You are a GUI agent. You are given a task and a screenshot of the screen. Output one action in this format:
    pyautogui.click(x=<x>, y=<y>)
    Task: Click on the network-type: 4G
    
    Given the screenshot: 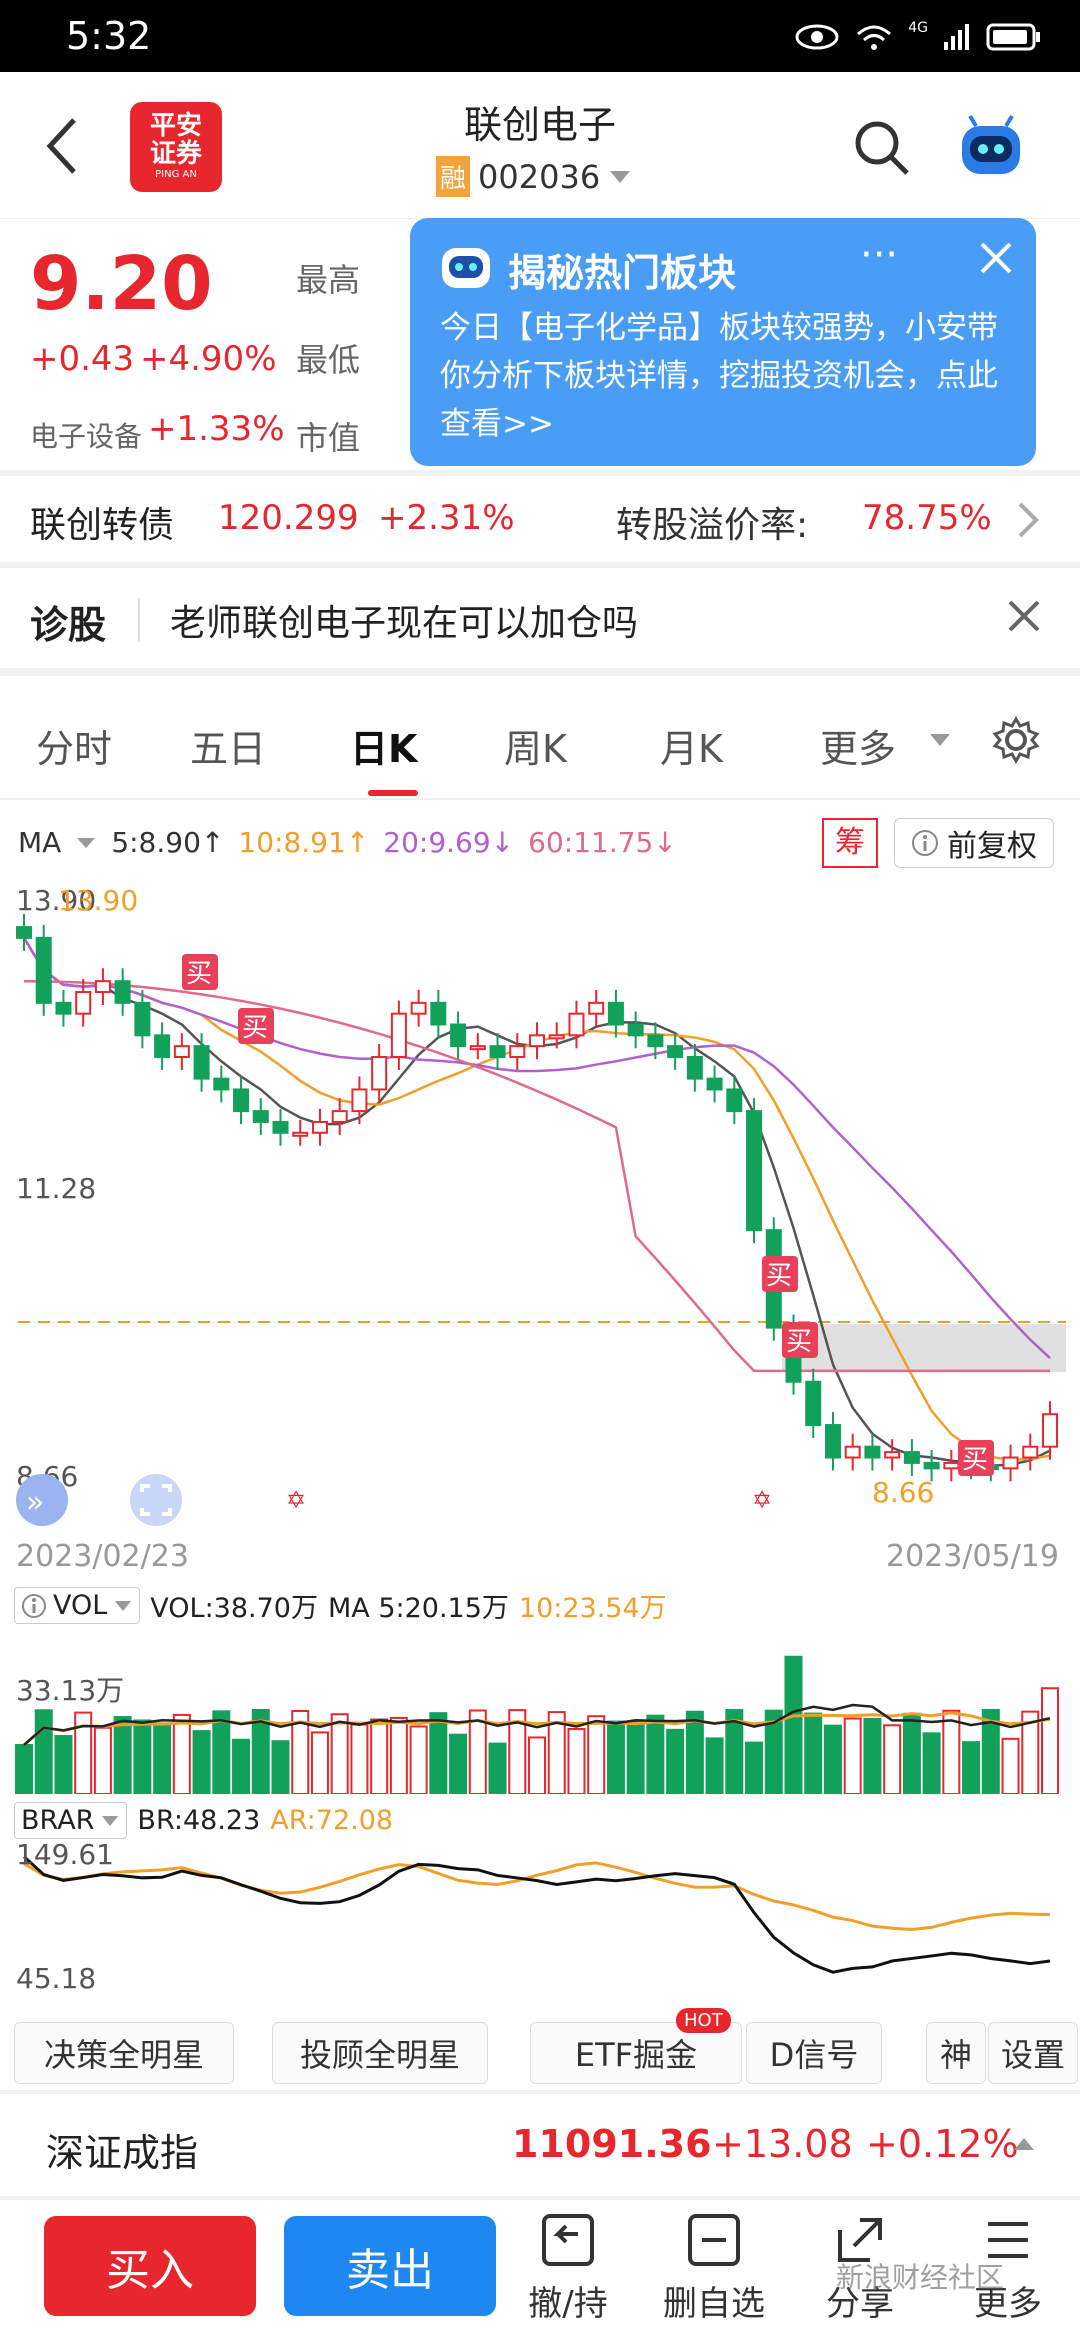 What is the action you would take?
    pyautogui.click(x=918, y=28)
    